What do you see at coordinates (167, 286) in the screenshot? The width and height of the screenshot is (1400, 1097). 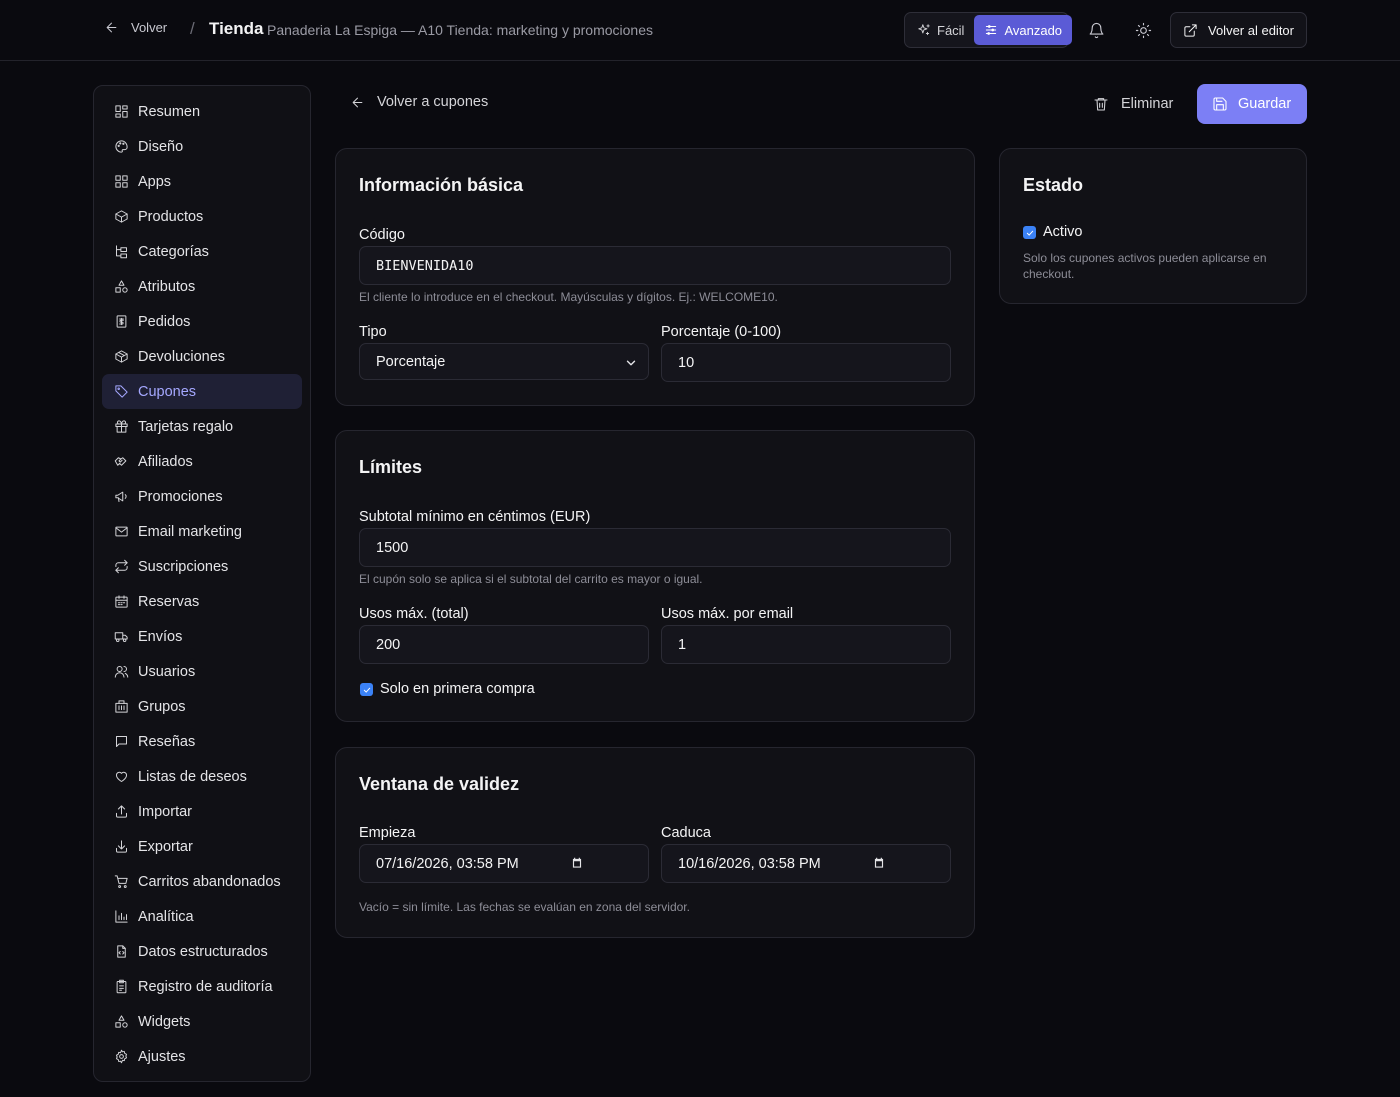 I see `sidebar-item-label: Atributos` at bounding box center [167, 286].